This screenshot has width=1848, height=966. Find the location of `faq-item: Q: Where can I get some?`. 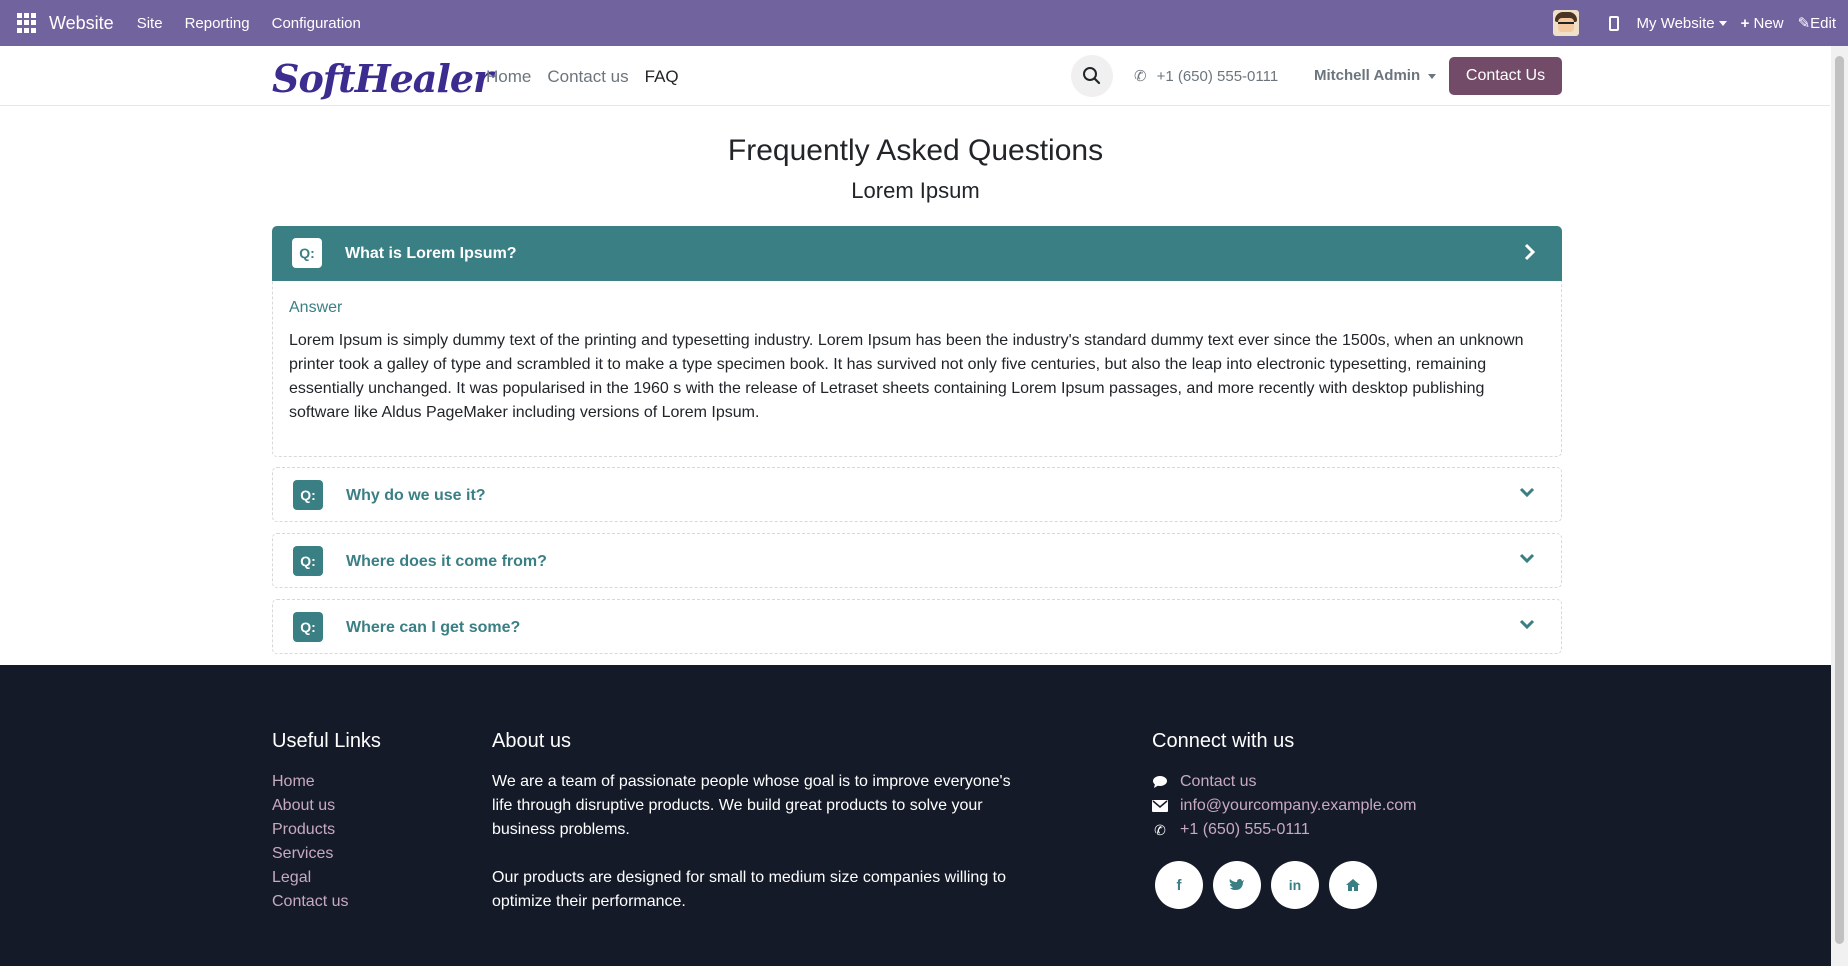

faq-item: Q: Where can I get some? is located at coordinates (917, 626).